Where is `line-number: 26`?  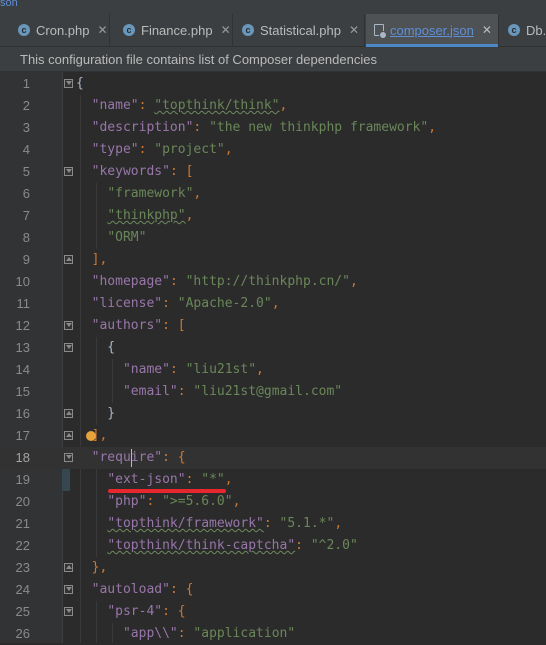 line-number: 26 is located at coordinates (22, 633).